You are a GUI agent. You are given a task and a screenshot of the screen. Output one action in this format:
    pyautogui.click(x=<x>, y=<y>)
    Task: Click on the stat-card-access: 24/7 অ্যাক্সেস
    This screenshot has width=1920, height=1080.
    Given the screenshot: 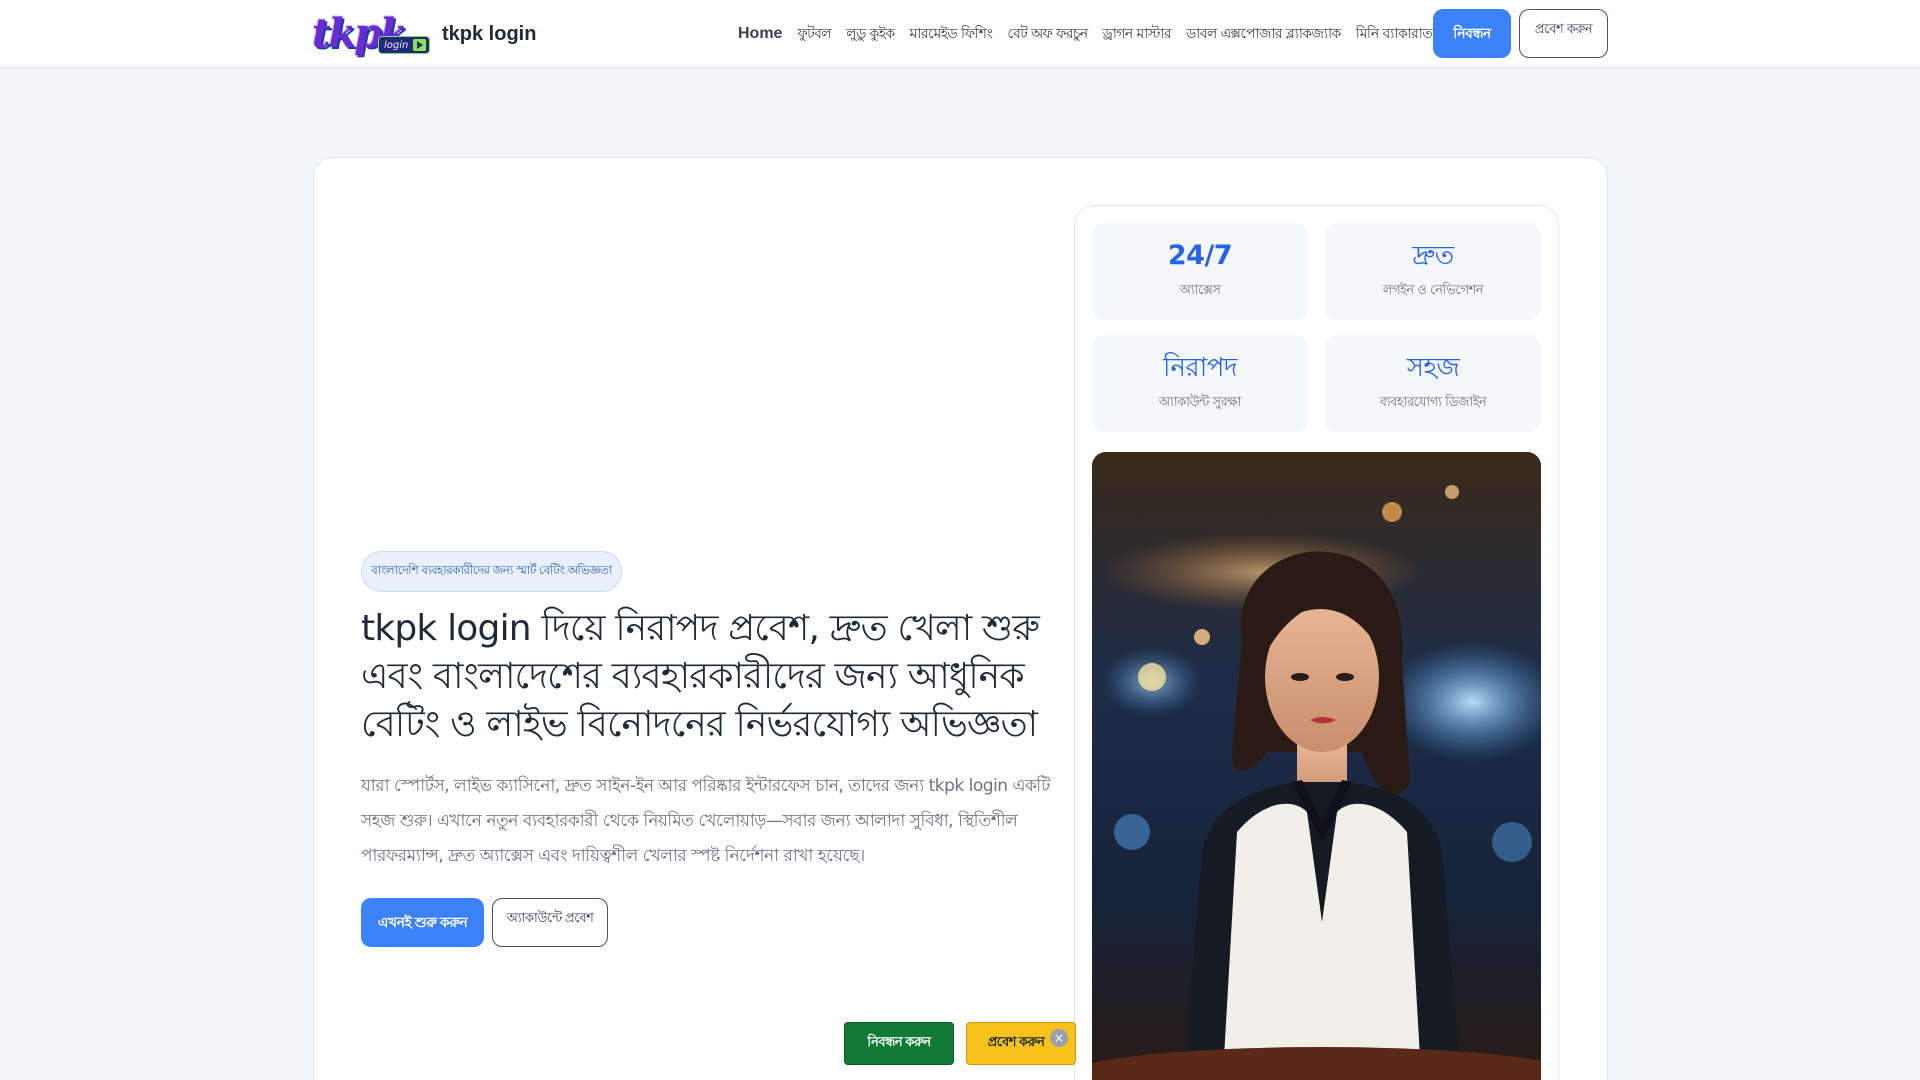 What is the action you would take?
    pyautogui.click(x=1200, y=271)
    